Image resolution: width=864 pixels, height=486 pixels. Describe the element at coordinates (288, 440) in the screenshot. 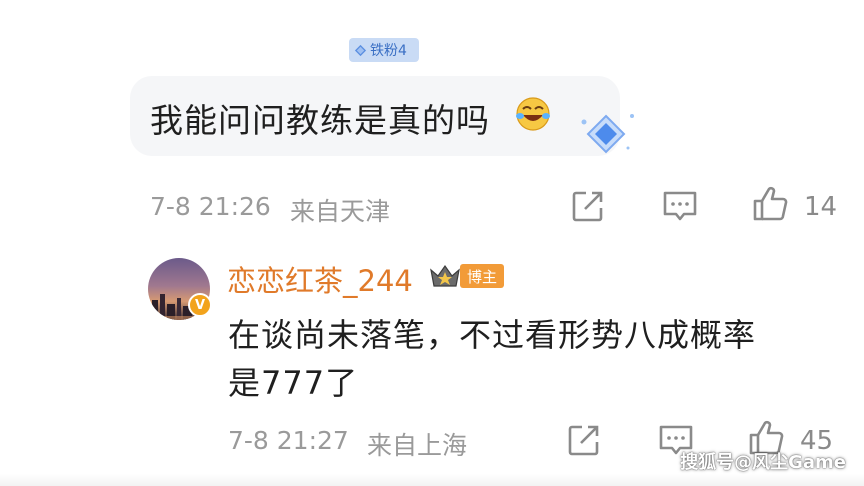

I see `reply-date: 7-8 21:27` at that location.